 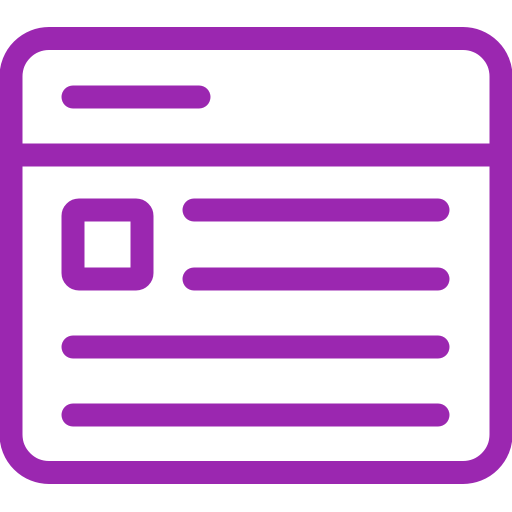 I want to click on image-thumbnail-placeholder, so click(x=107, y=244).